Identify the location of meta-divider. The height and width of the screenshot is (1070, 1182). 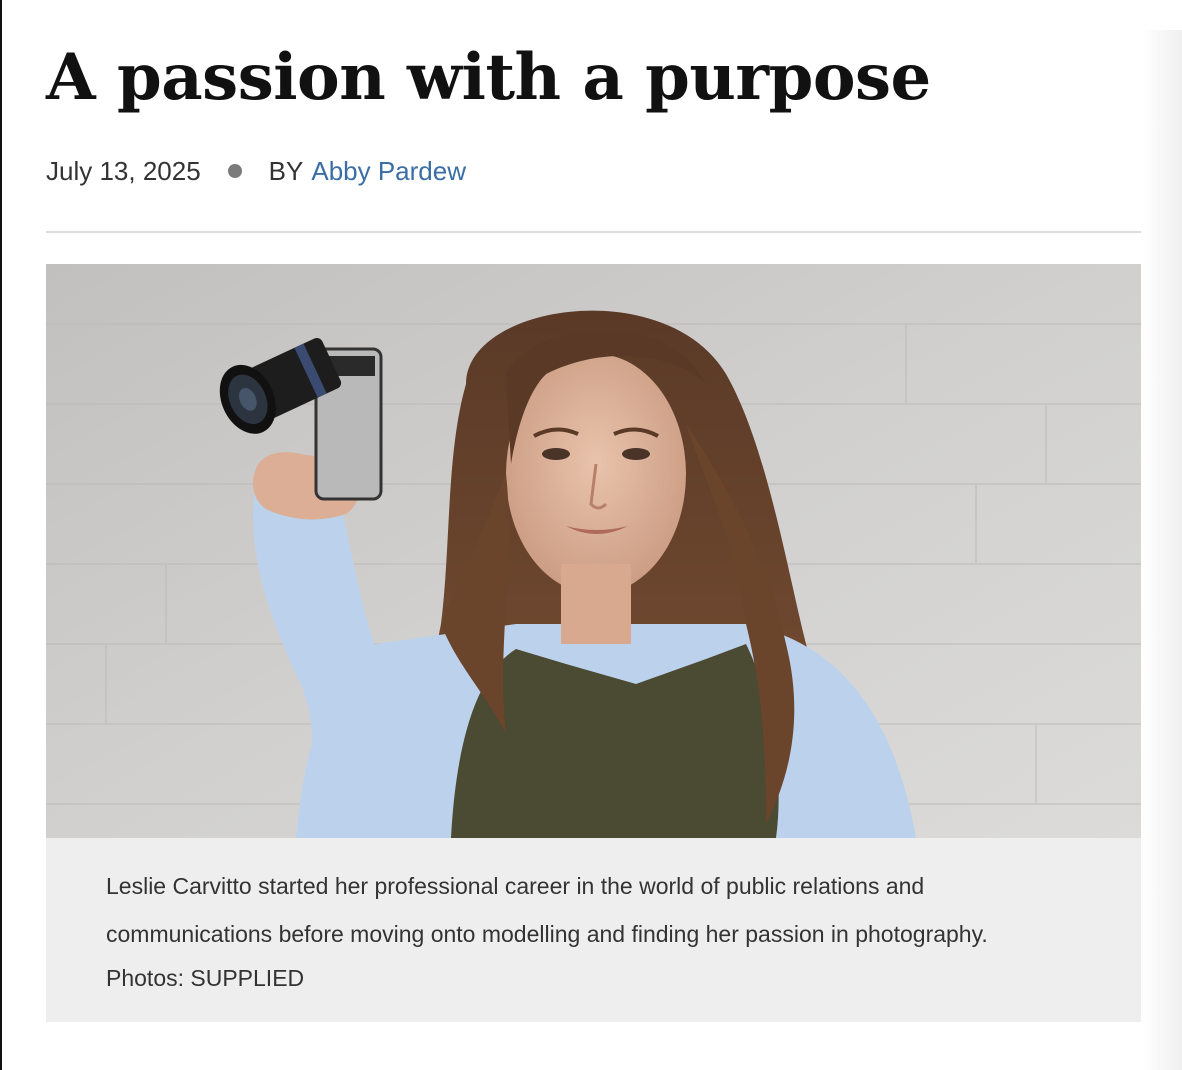
(593, 232).